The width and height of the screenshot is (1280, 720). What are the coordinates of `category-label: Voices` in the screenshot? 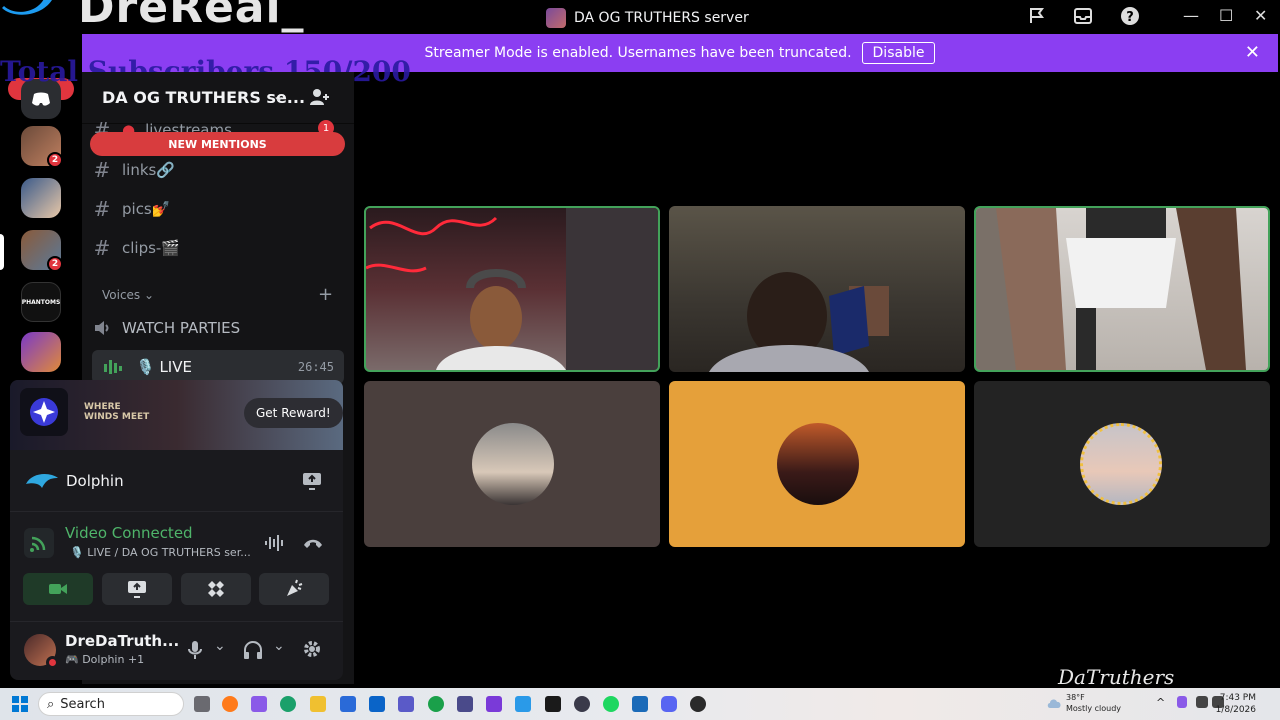 It's located at (121, 295).